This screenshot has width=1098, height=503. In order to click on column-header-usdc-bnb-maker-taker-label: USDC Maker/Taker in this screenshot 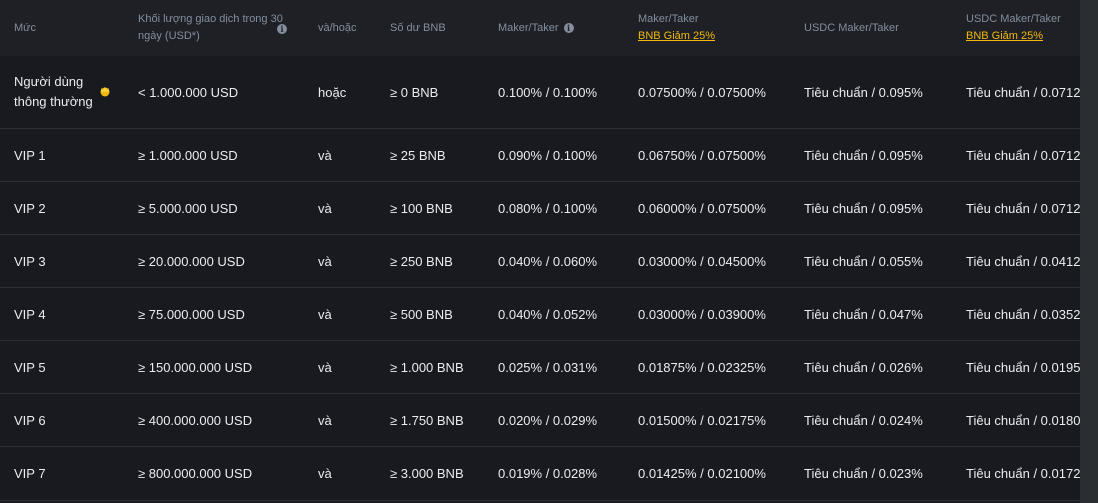, I will do `click(1013, 19)`.